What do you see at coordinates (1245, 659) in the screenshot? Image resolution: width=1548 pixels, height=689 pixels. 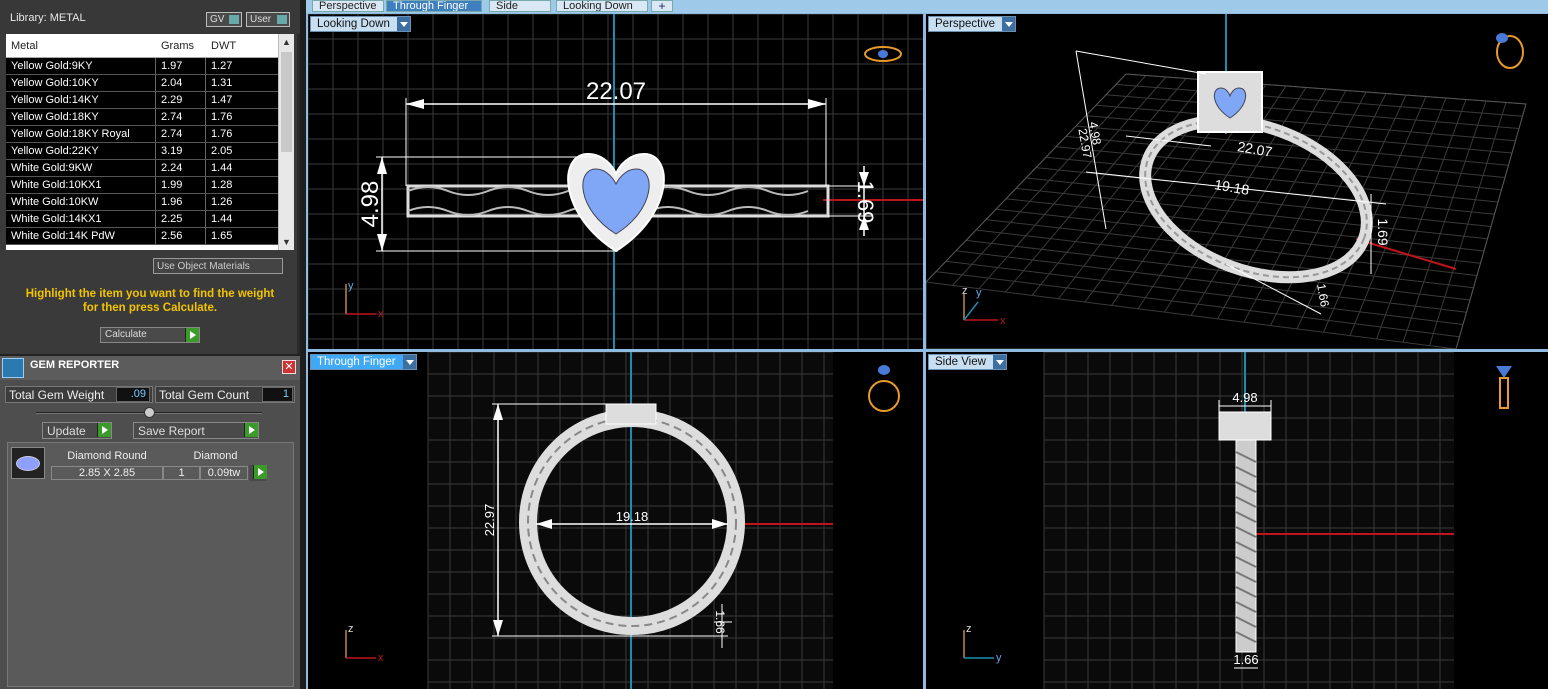 I see `dim-bottom: 1.66` at bounding box center [1245, 659].